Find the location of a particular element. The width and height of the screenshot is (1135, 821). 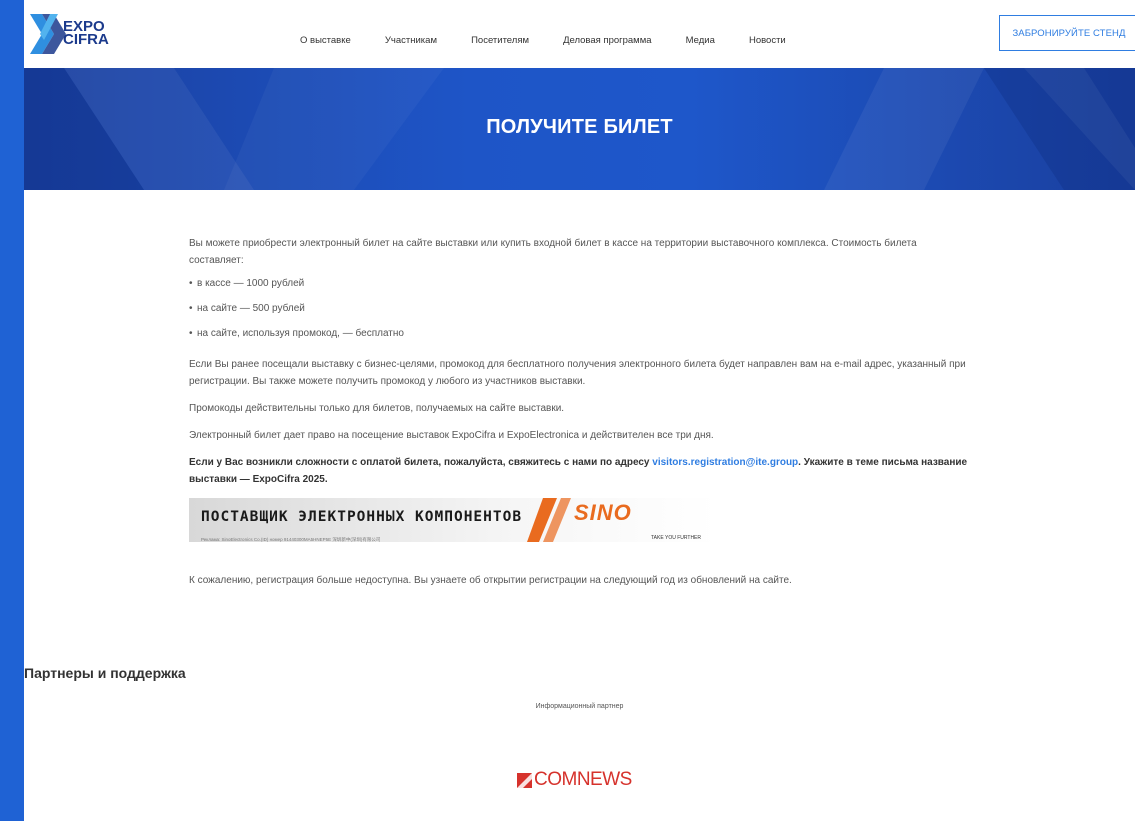

nav-about: О выставке is located at coordinates (325, 40).